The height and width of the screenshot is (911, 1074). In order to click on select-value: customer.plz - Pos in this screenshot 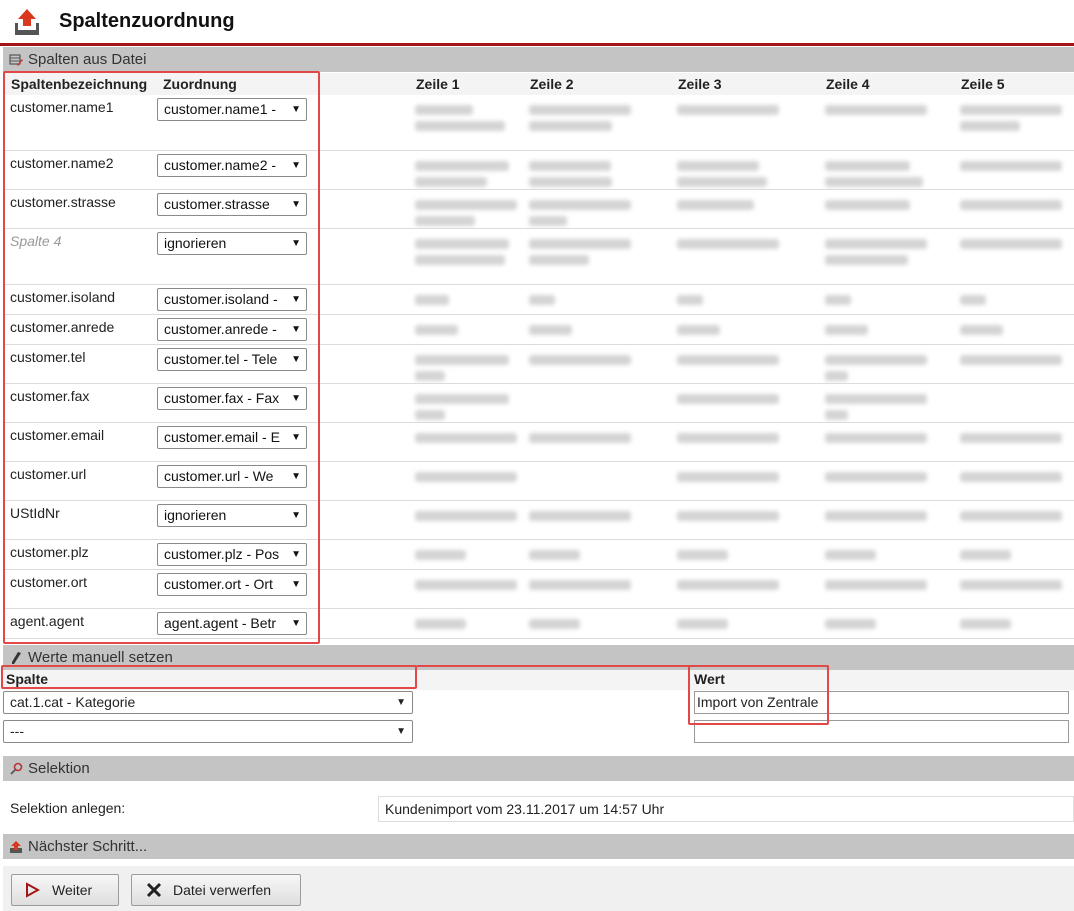, I will do `click(222, 553)`.